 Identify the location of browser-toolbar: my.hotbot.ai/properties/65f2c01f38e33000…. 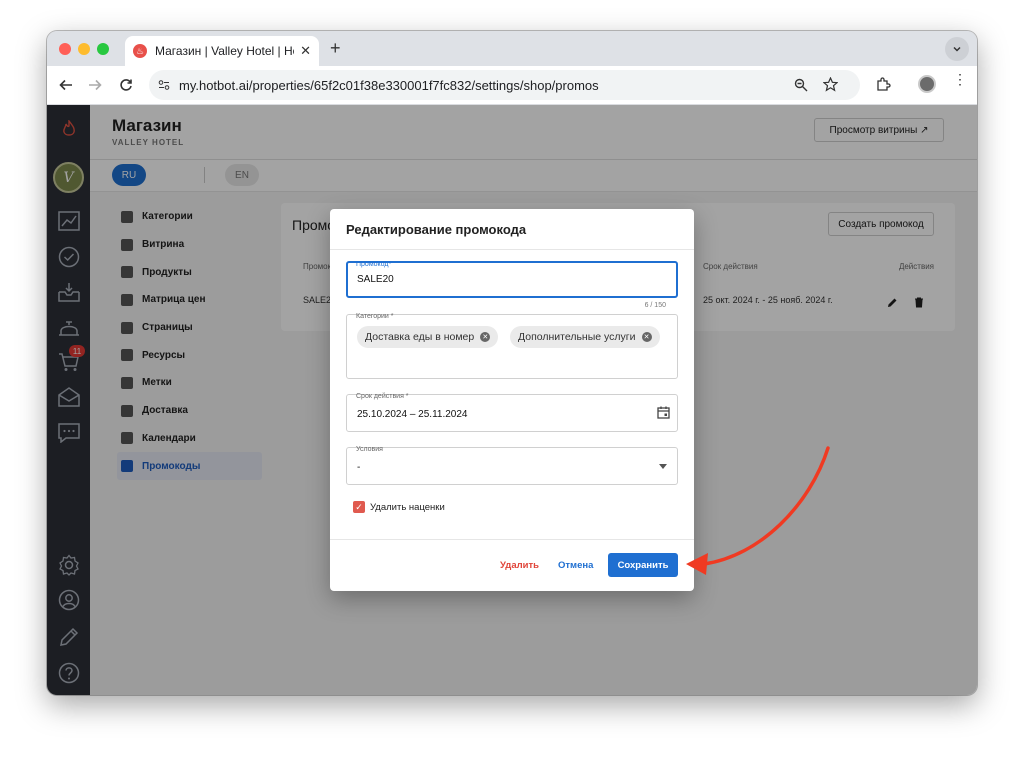
(512, 85).